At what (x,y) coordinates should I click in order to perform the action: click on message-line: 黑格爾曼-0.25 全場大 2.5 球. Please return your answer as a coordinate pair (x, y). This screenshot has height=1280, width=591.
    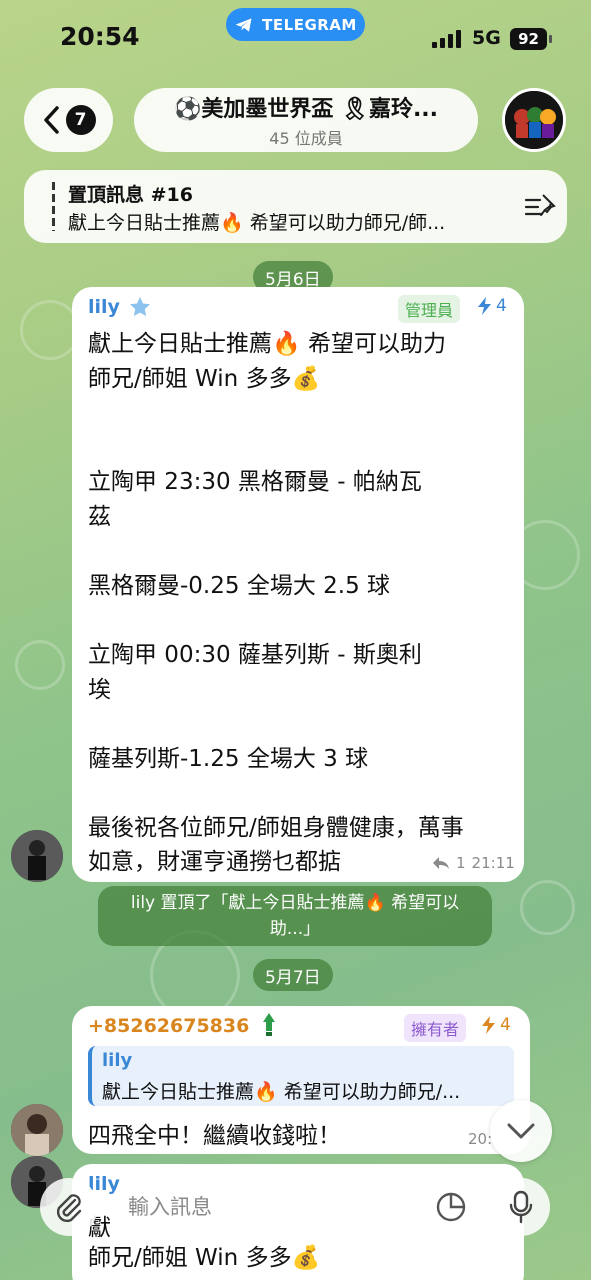
    Looking at the image, I should click on (239, 586).